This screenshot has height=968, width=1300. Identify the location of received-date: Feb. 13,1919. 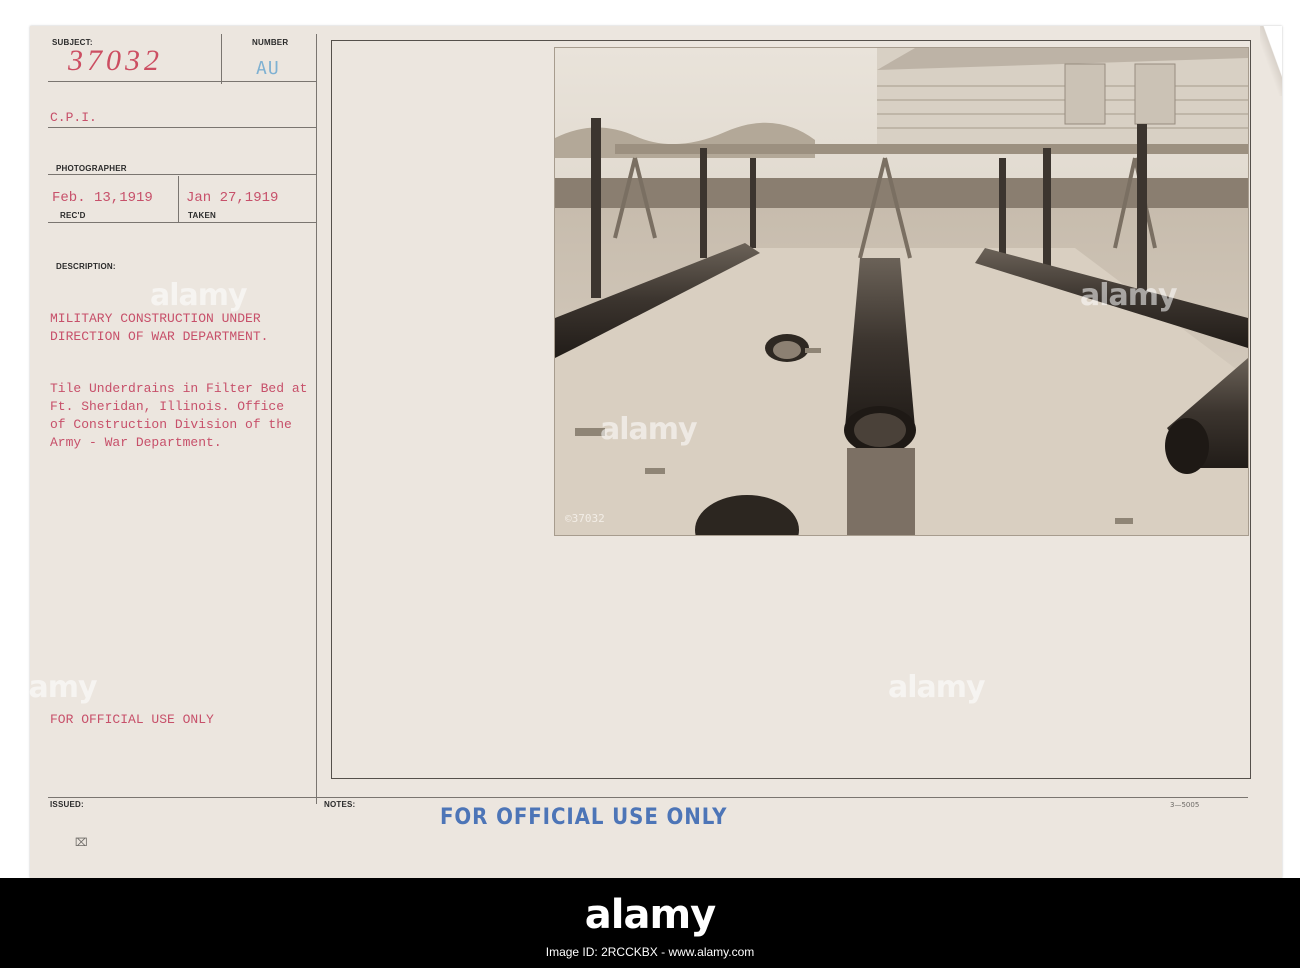
(102, 198).